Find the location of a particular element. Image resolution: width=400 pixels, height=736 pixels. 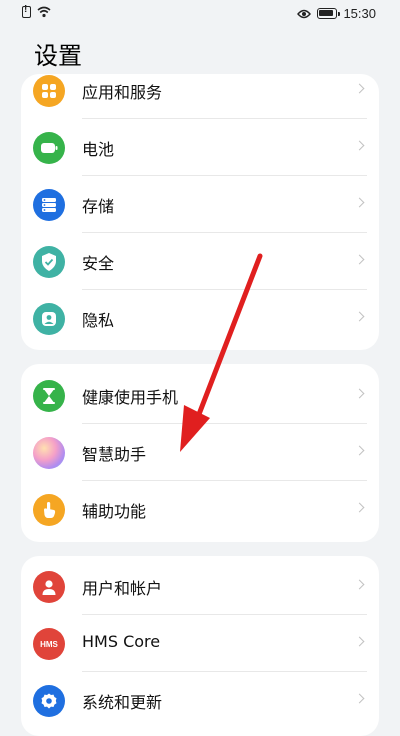

settings-item-hms-core: HMS HMS Core is located at coordinates (200, 643).